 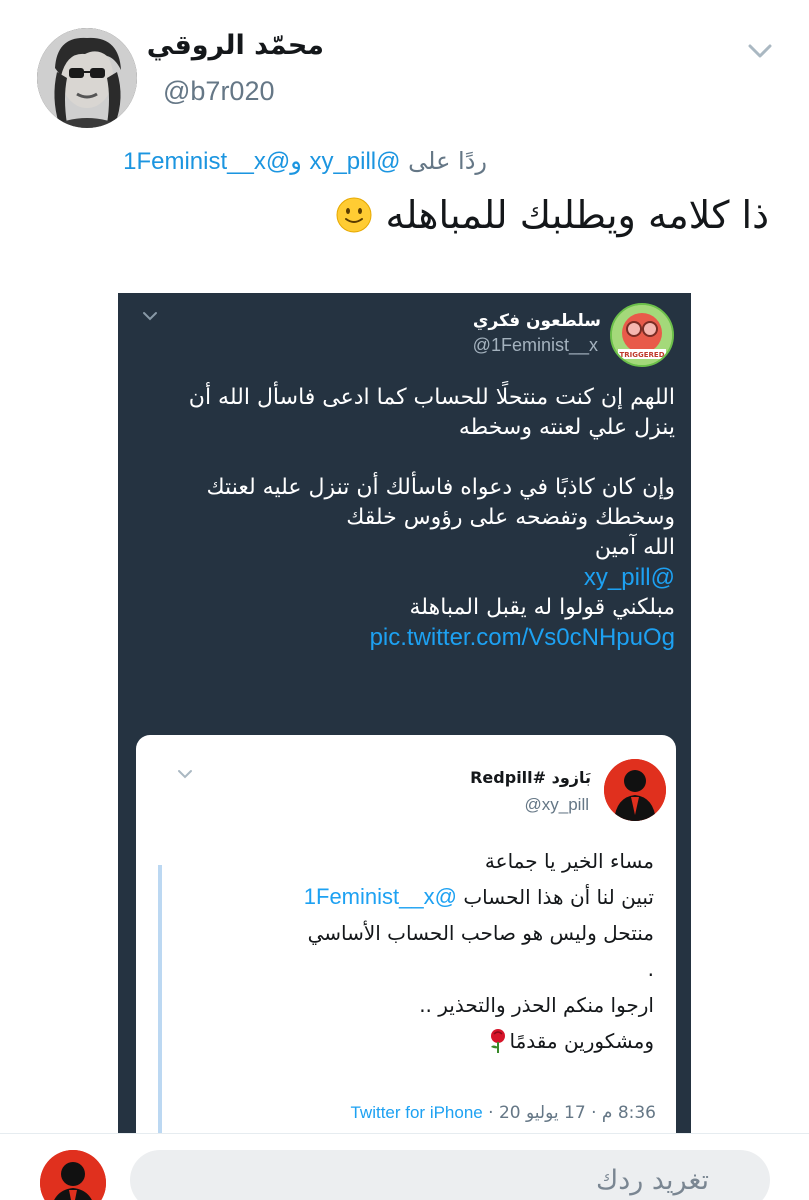 What do you see at coordinates (206, 161) in the screenshot?
I see `reply-mention-2: @1Feminist__x` at bounding box center [206, 161].